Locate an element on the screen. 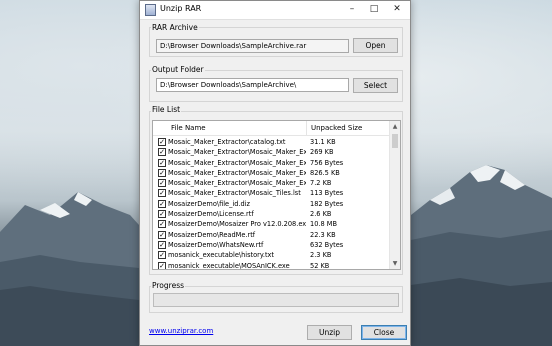  column-unpacked-size: Unpacked Size is located at coordinates (334, 128).